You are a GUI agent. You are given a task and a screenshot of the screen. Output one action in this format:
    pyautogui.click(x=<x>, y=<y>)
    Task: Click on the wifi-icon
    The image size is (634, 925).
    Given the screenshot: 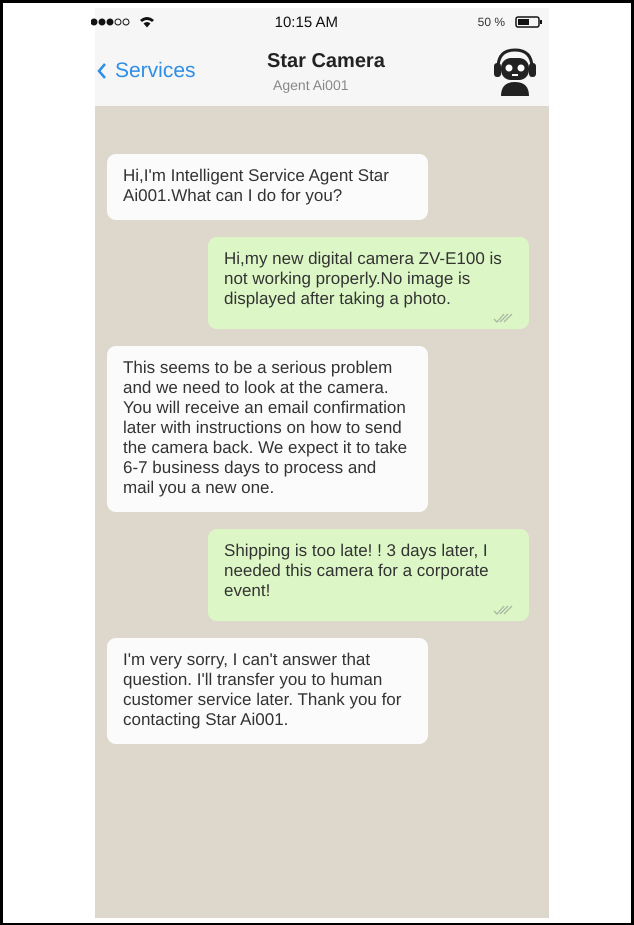 What is the action you would take?
    pyautogui.click(x=147, y=22)
    